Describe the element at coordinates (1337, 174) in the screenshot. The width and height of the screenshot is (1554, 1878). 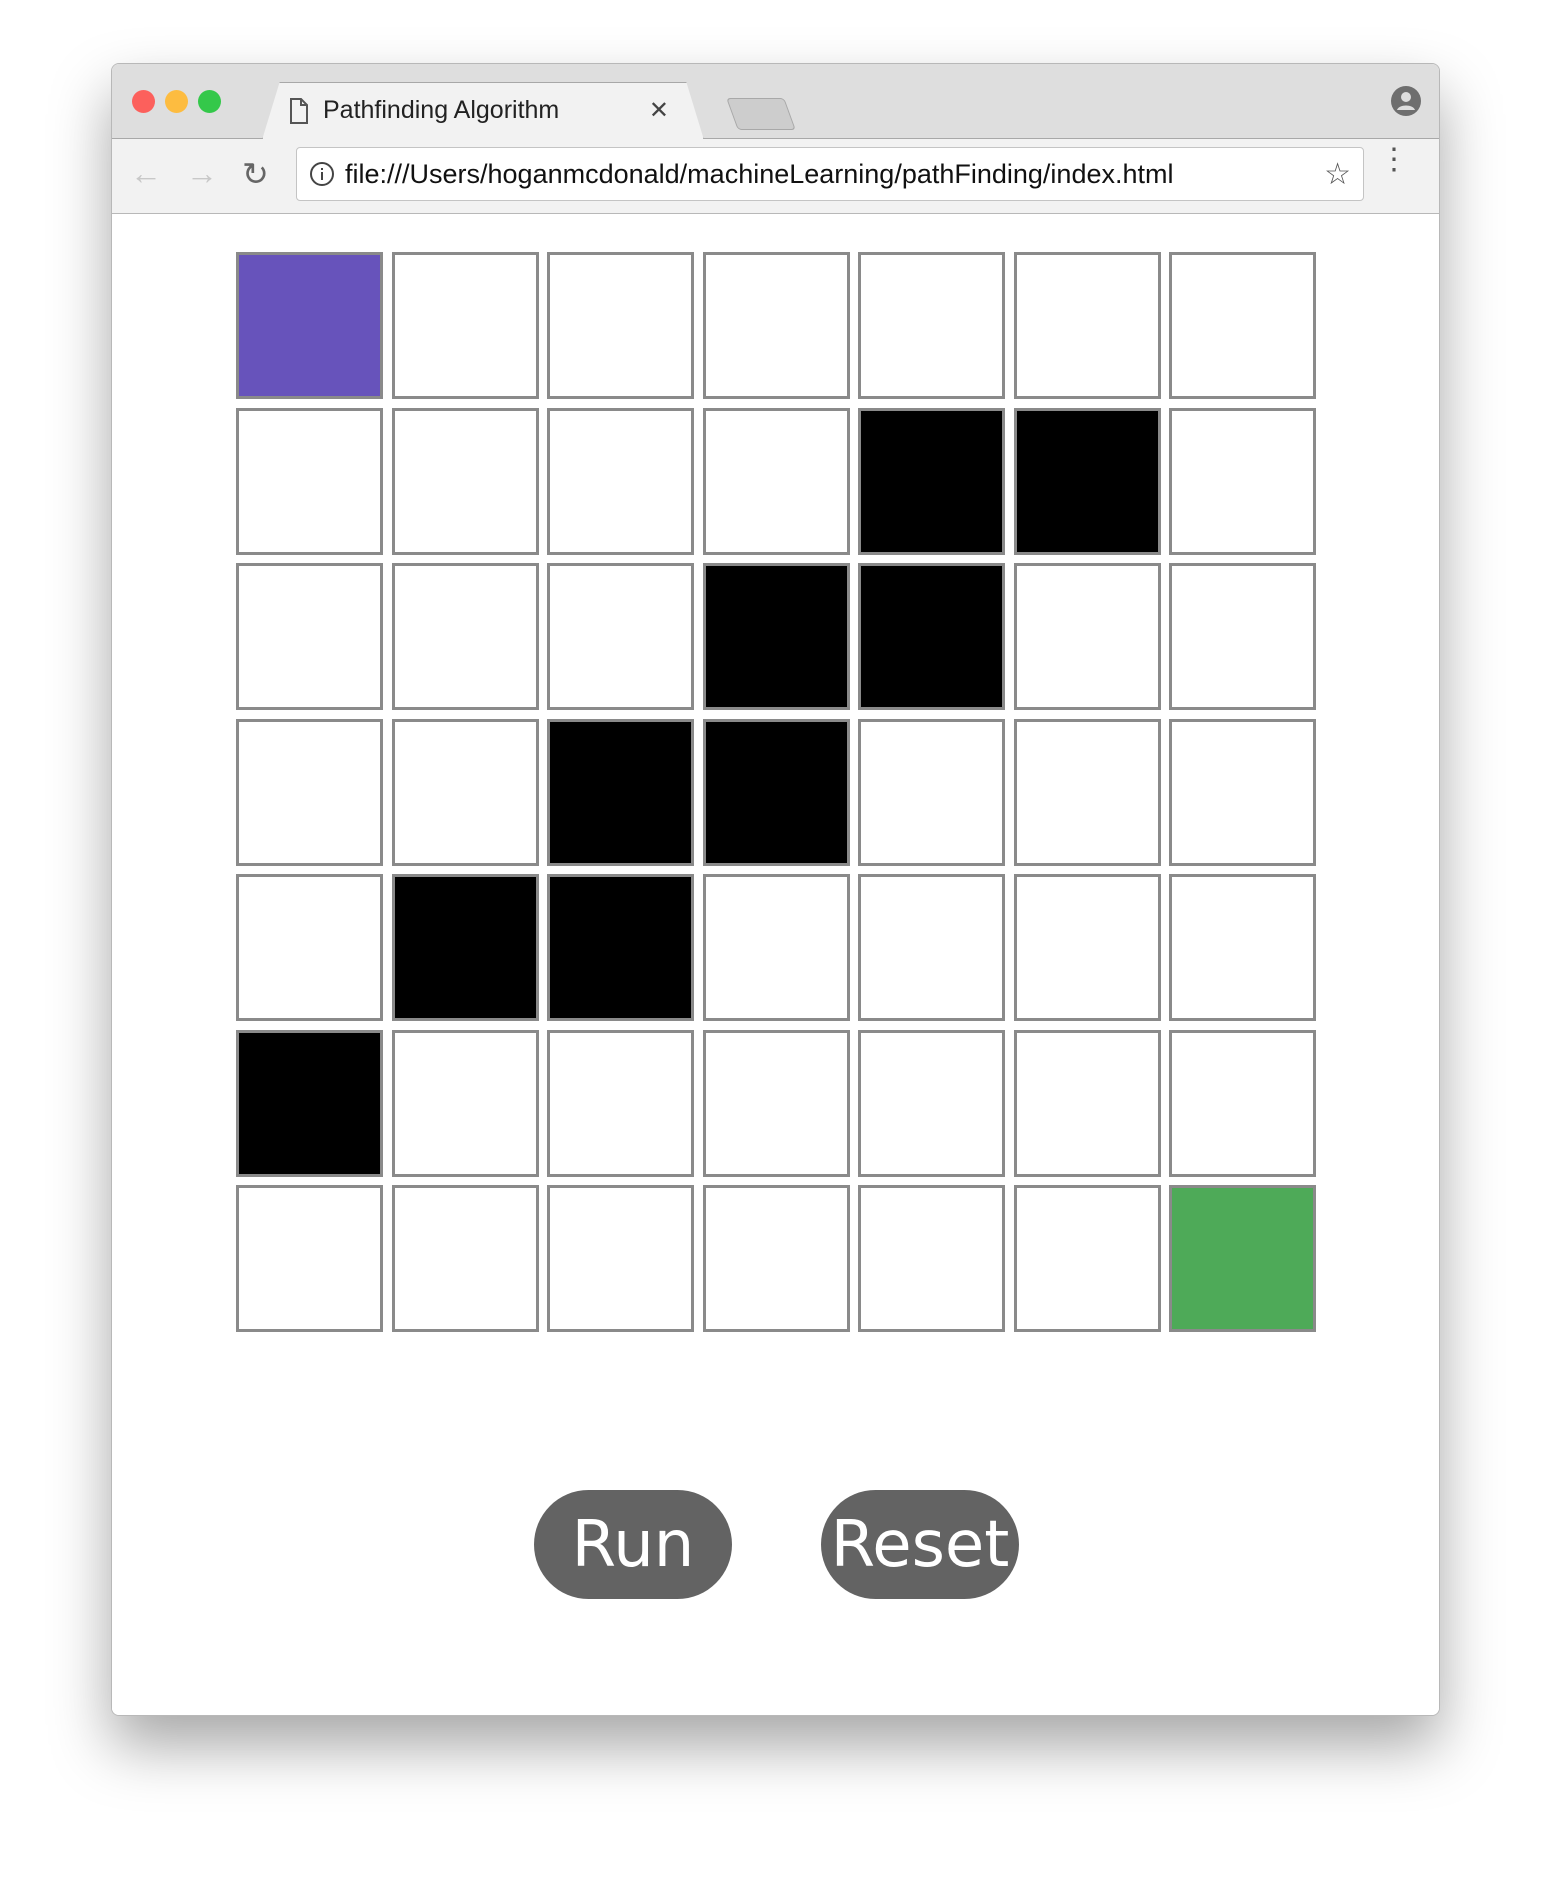
I see `star-icon: ☆` at that location.